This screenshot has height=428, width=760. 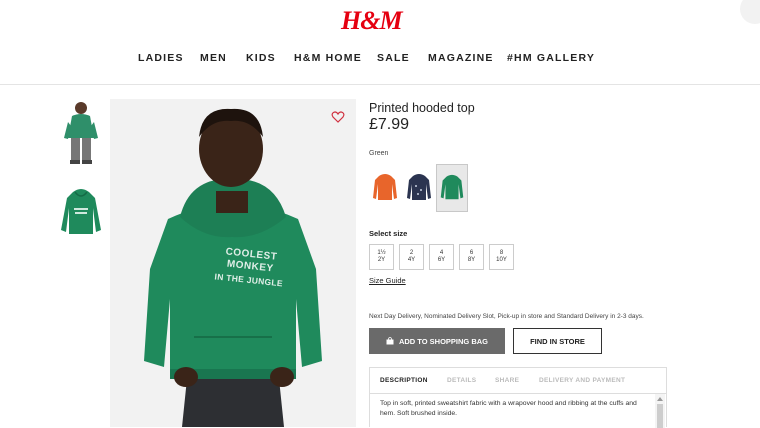 What do you see at coordinates (461, 380) in the screenshot?
I see `tab-details: DETAILS` at bounding box center [461, 380].